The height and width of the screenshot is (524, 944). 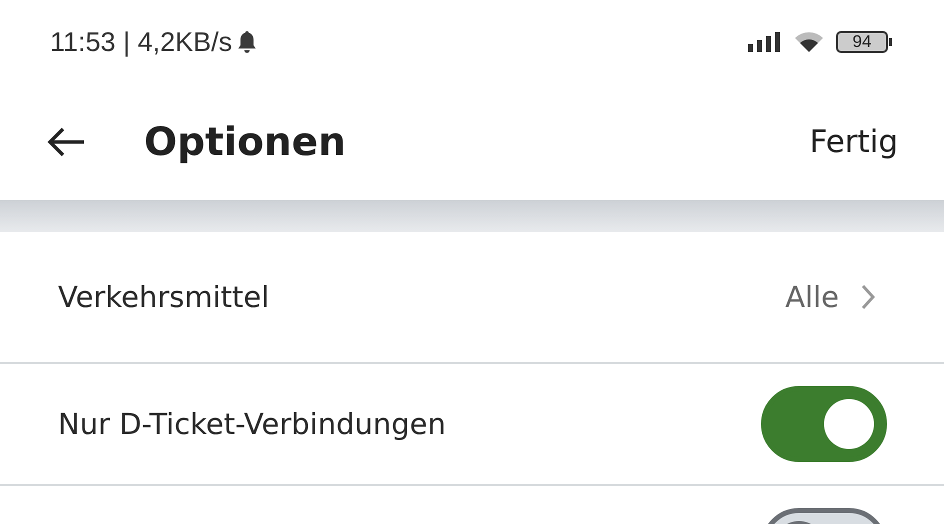 I want to click on wifi-icon, so click(x=809, y=42).